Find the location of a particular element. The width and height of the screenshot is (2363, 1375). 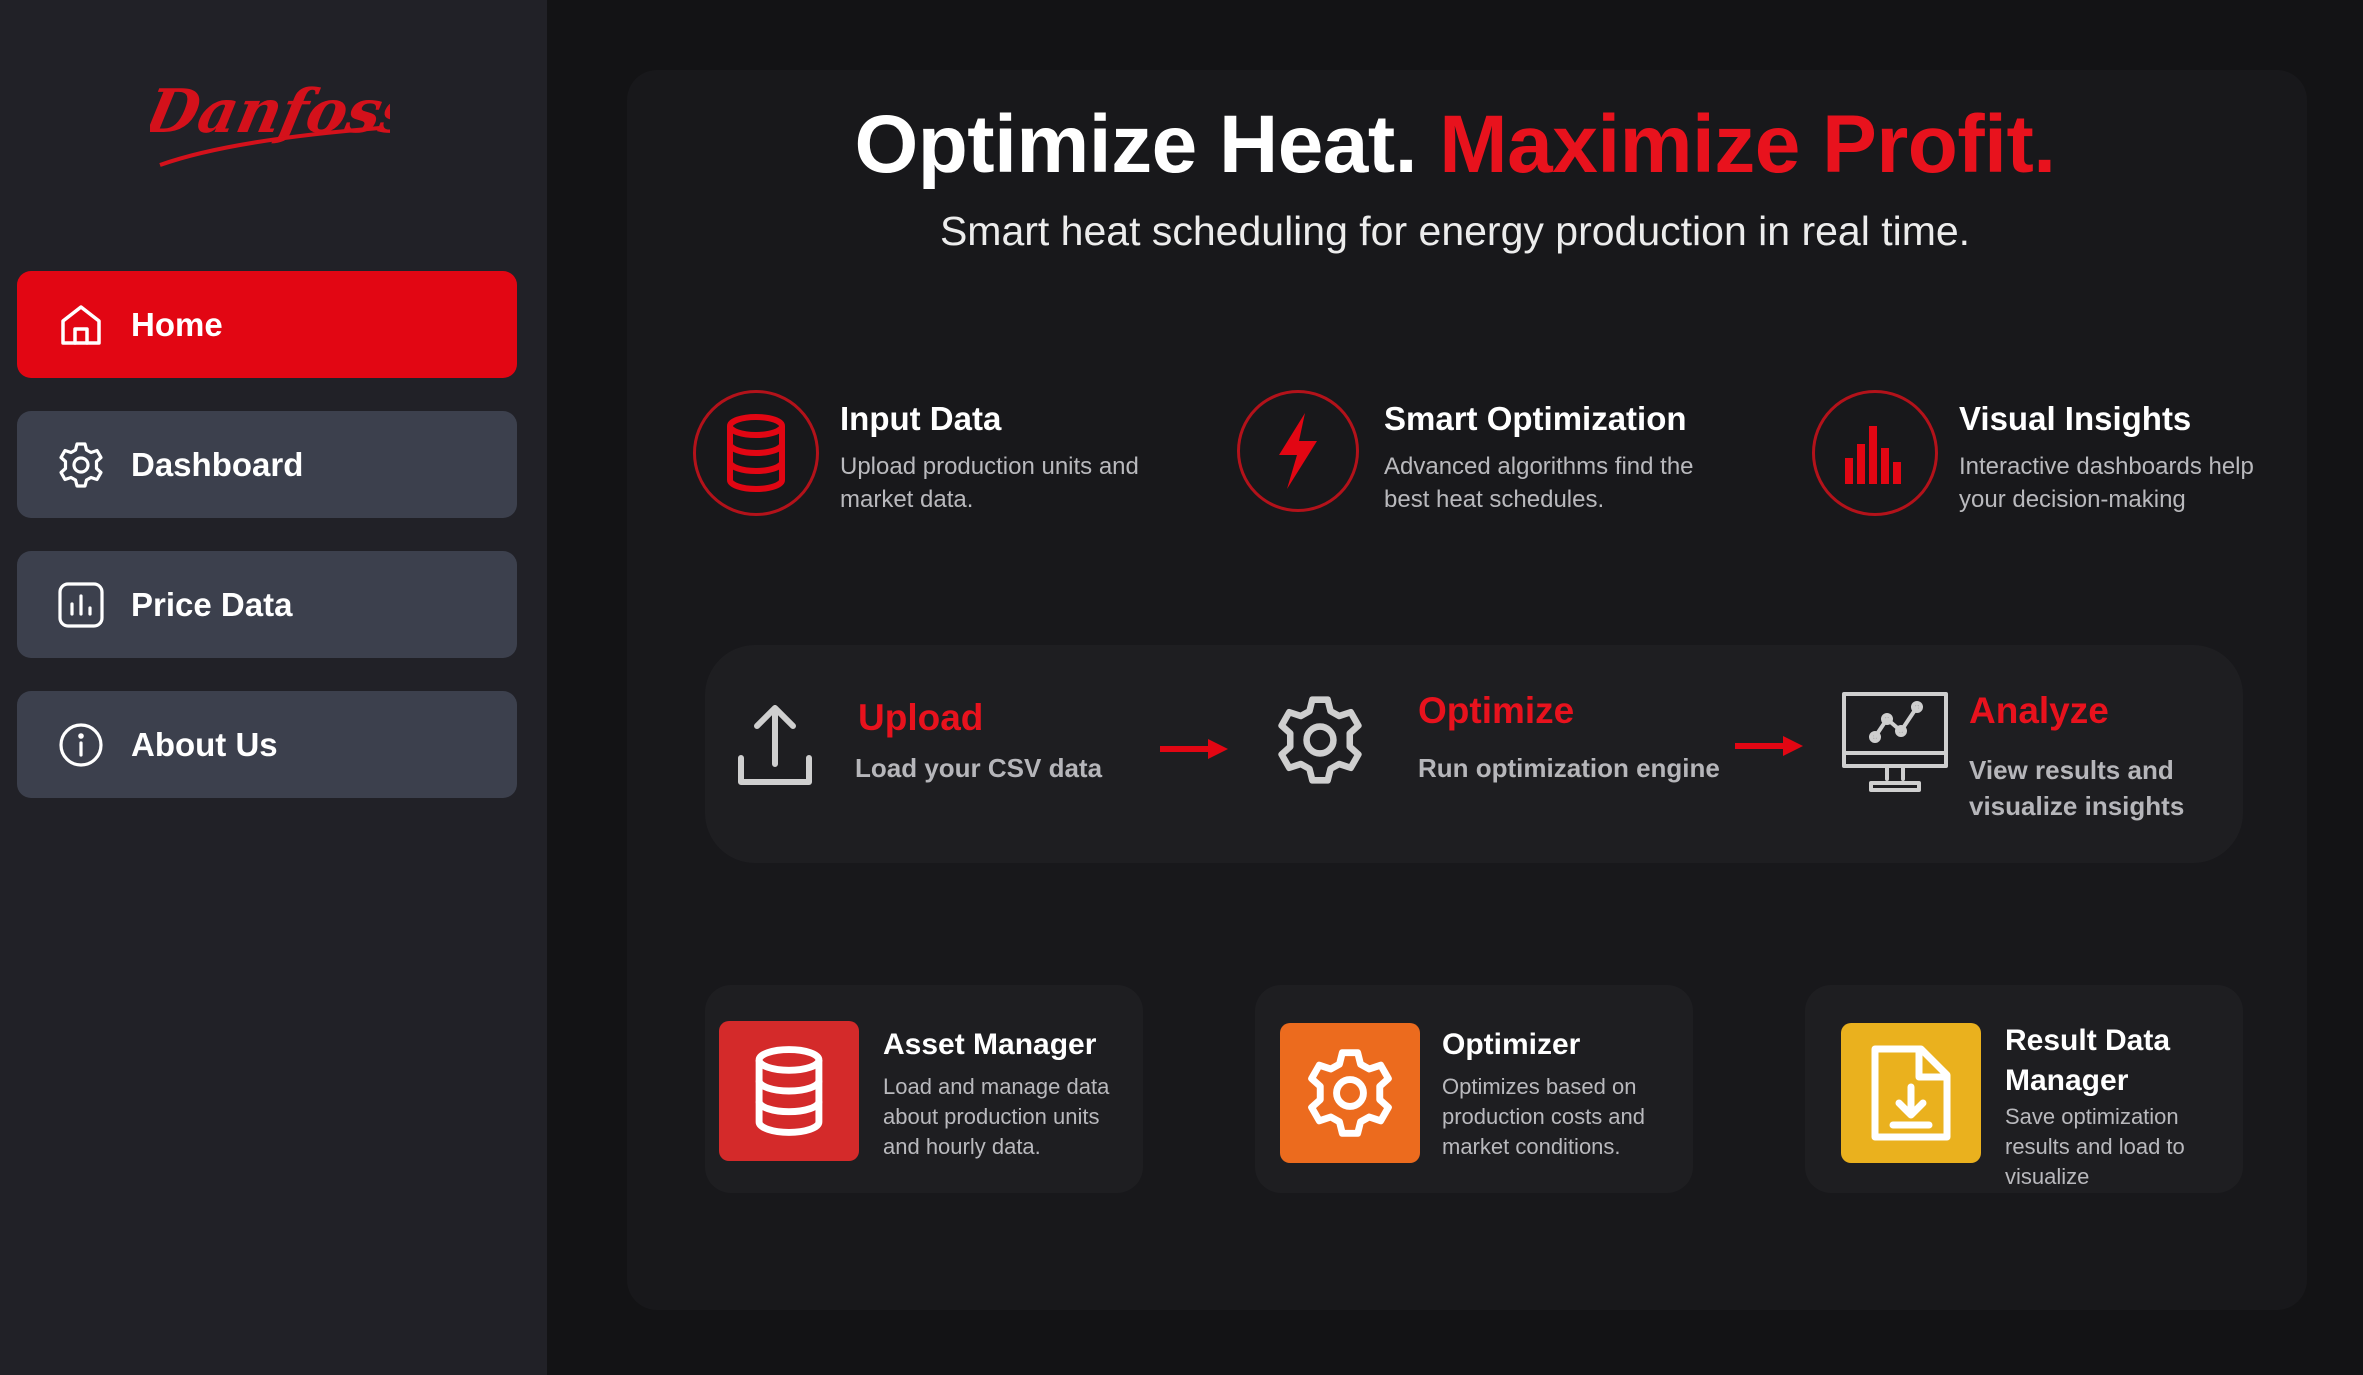

title-white: Optimize Heat. is located at coordinates (1135, 144).